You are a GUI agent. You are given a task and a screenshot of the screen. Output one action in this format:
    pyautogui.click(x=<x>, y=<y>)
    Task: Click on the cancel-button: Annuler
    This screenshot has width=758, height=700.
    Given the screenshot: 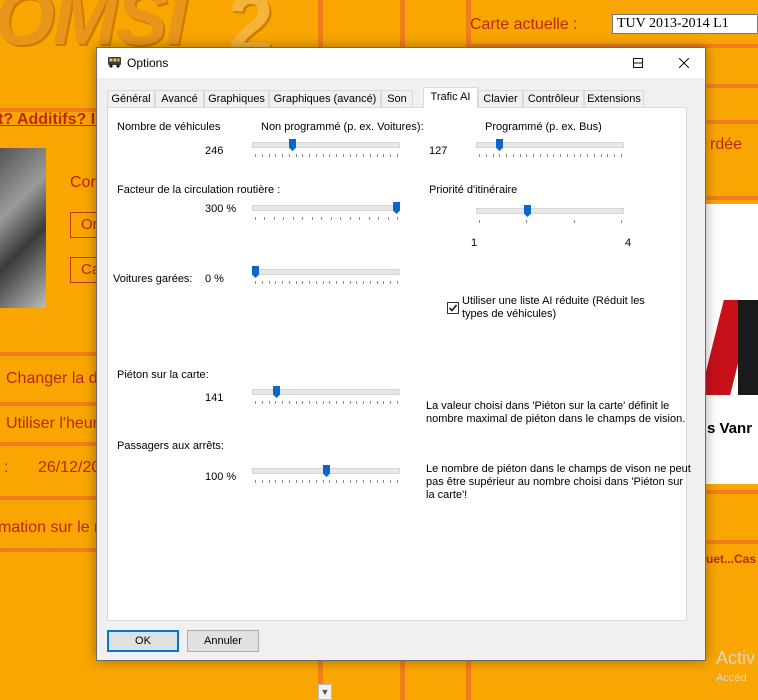 What is the action you would take?
    pyautogui.click(x=223, y=641)
    